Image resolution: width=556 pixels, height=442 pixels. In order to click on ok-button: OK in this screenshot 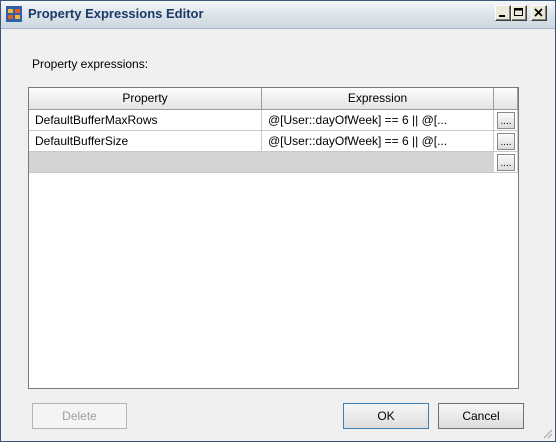, I will do `click(386, 416)`.